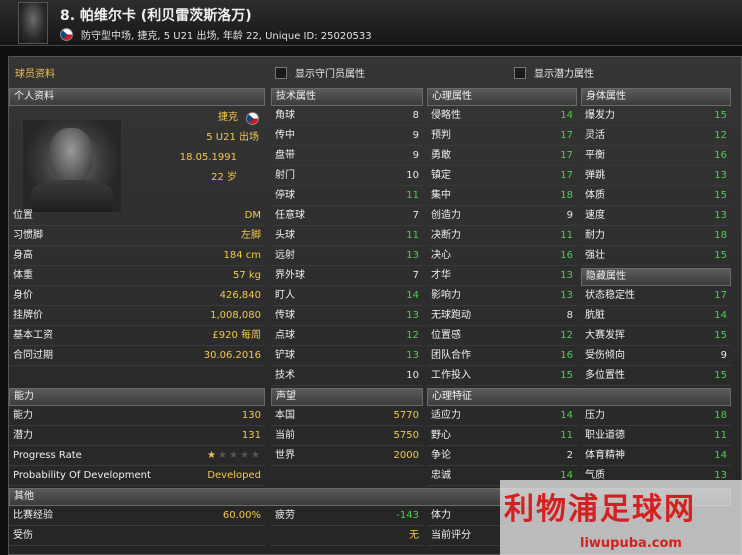  Describe the element at coordinates (600, 115) in the screenshot. I see `row-label: 爆发力` at that location.